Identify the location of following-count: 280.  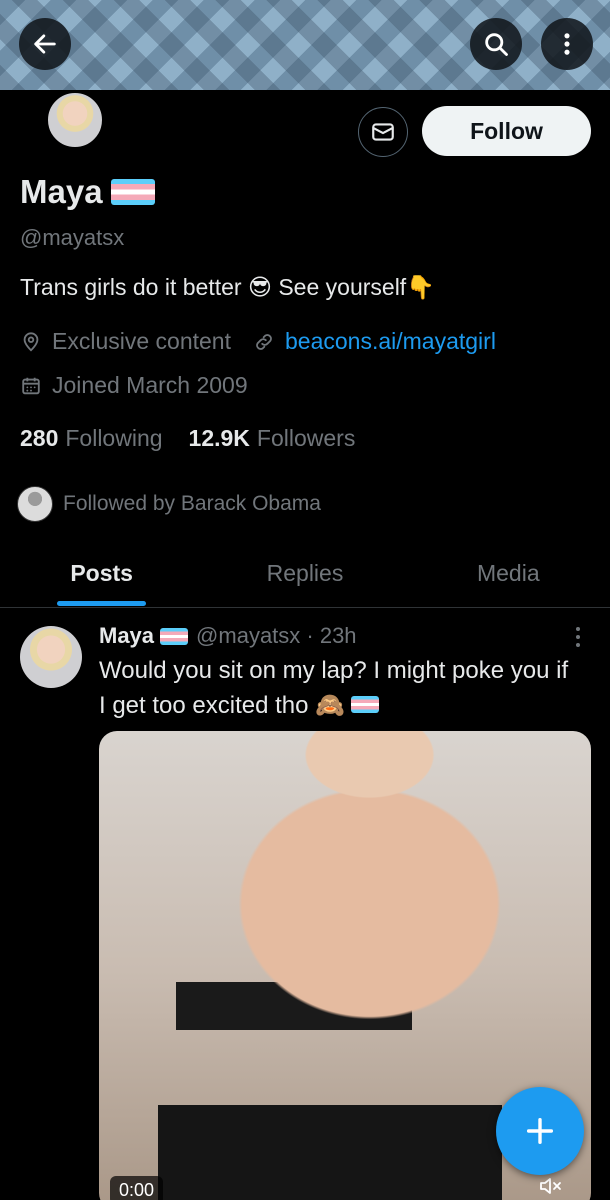
(39, 438).